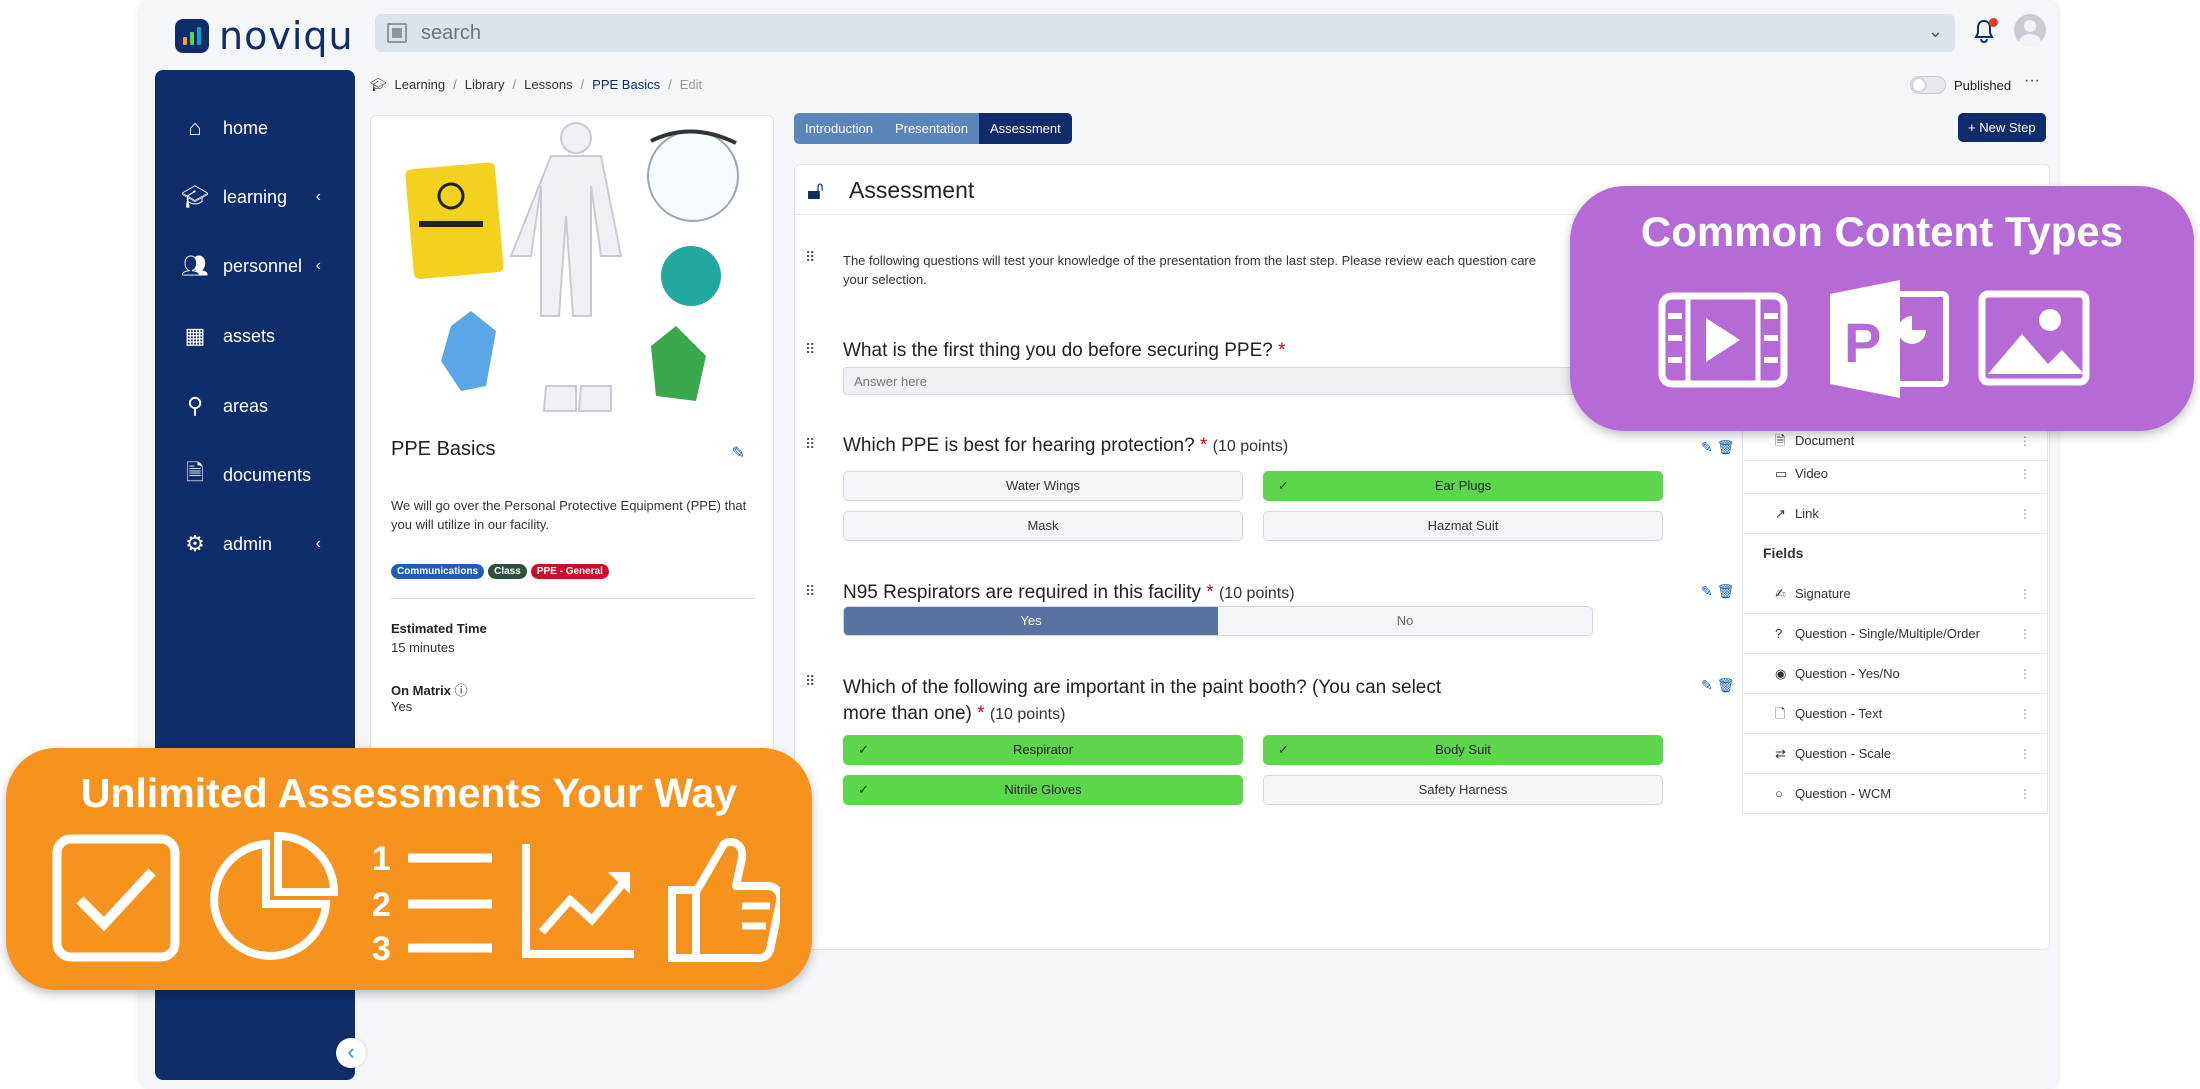 The image size is (2200, 1089). What do you see at coordinates (2002, 127) in the screenshot?
I see `new-step-button: + New Step` at bounding box center [2002, 127].